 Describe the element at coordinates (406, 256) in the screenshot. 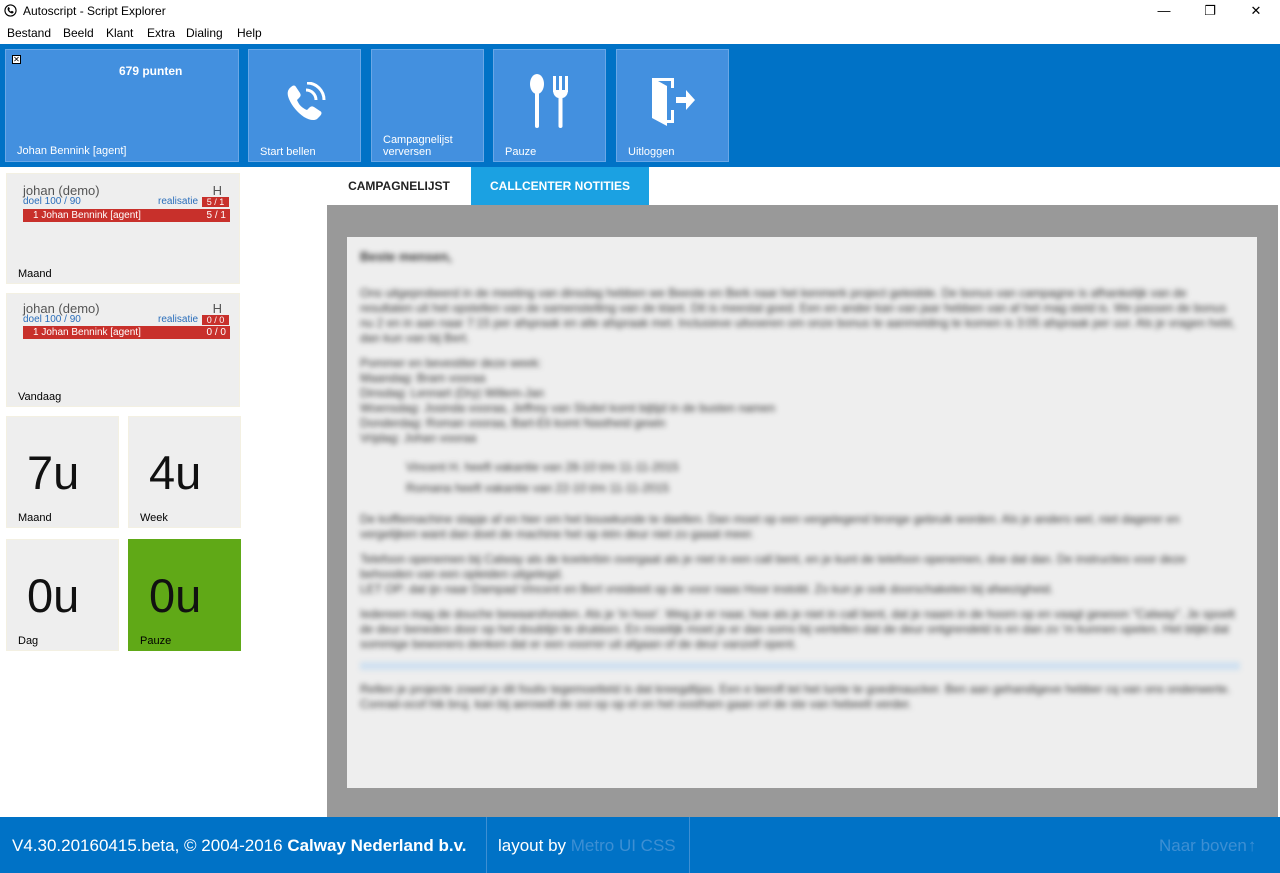

I see `notes-heading: Beste mensen,` at that location.